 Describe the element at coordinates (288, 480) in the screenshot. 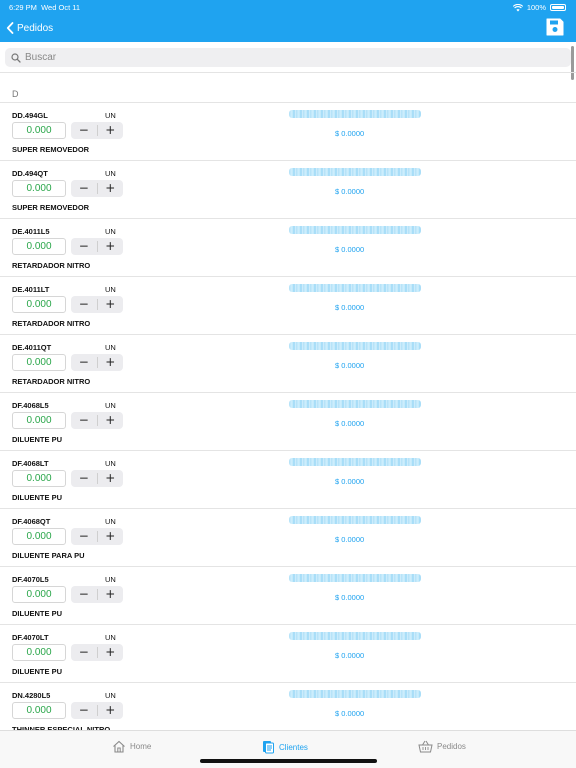

I see `product-row: DF.4068LT UN 0.000− + $ 0.0000 DILUENTE PU` at that location.